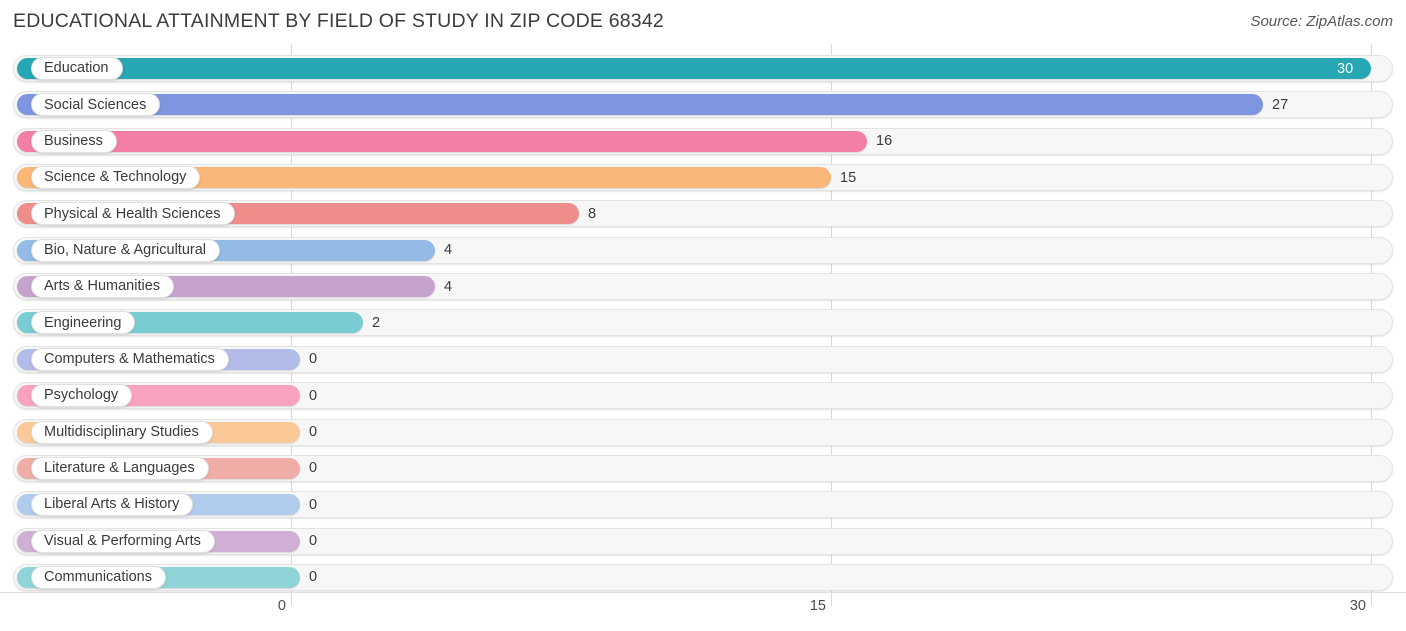 The image size is (1406, 631). What do you see at coordinates (1280, 104) in the screenshot?
I see `bar-value-label: 27` at bounding box center [1280, 104].